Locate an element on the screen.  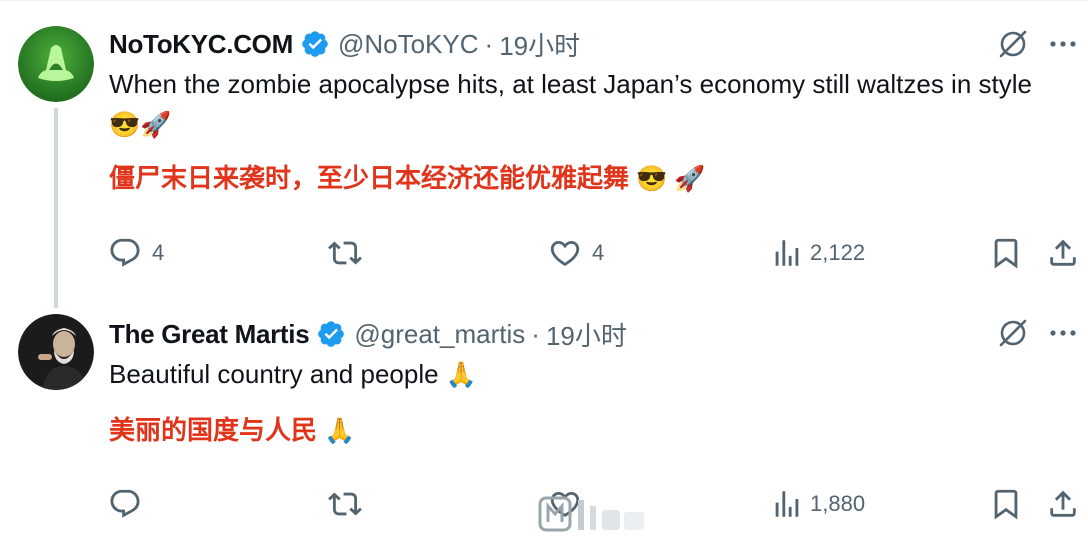
views-button: 1,880 is located at coordinates (817, 504).